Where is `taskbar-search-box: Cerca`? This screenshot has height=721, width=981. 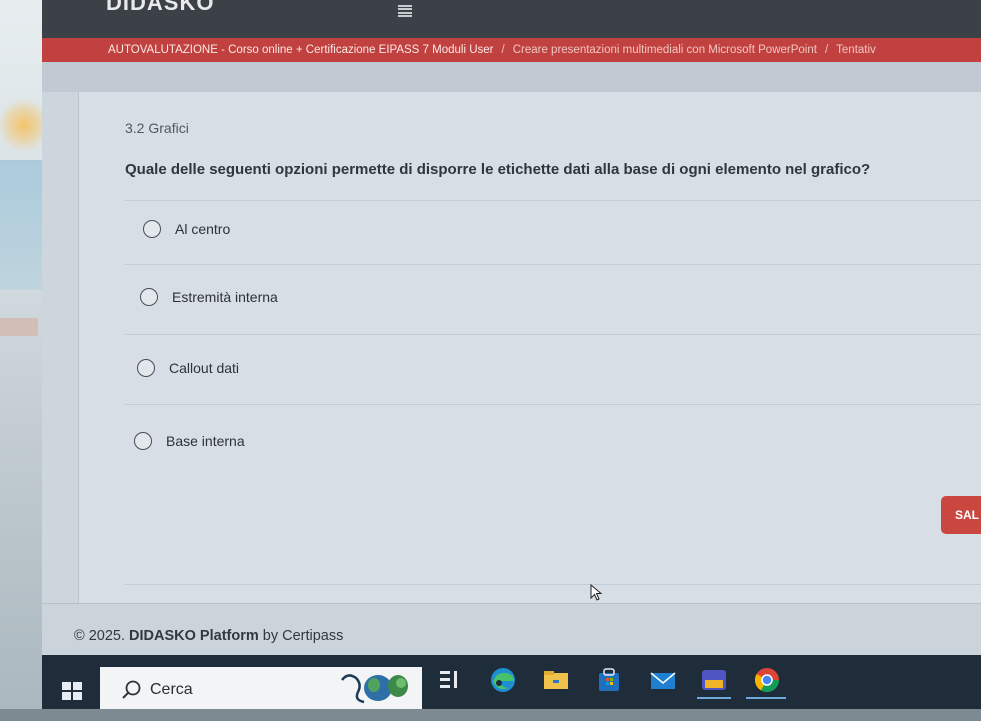 taskbar-search-box: Cerca is located at coordinates (261, 689).